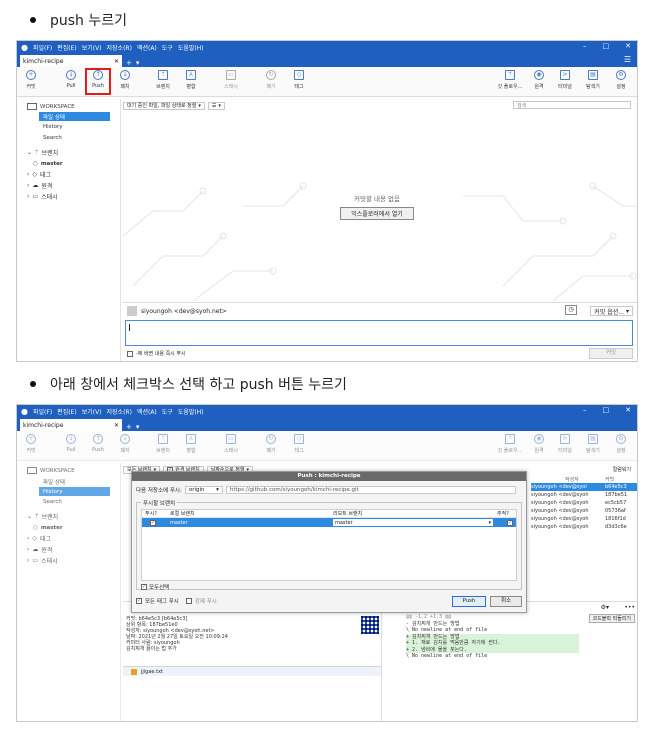  Describe the element at coordinates (605, 607) in the screenshot. I see `settings-icon: ⚙▾` at that location.